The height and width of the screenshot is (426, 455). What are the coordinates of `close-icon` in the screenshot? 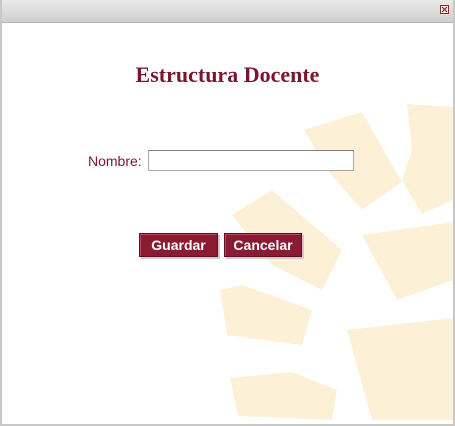 It's located at (444, 9).